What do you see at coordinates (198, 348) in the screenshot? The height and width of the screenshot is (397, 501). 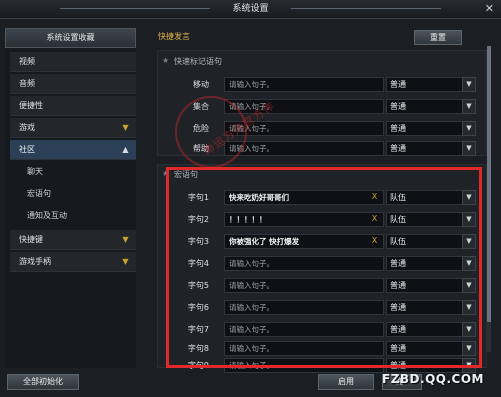 I see `row-label: 字句8` at bounding box center [198, 348].